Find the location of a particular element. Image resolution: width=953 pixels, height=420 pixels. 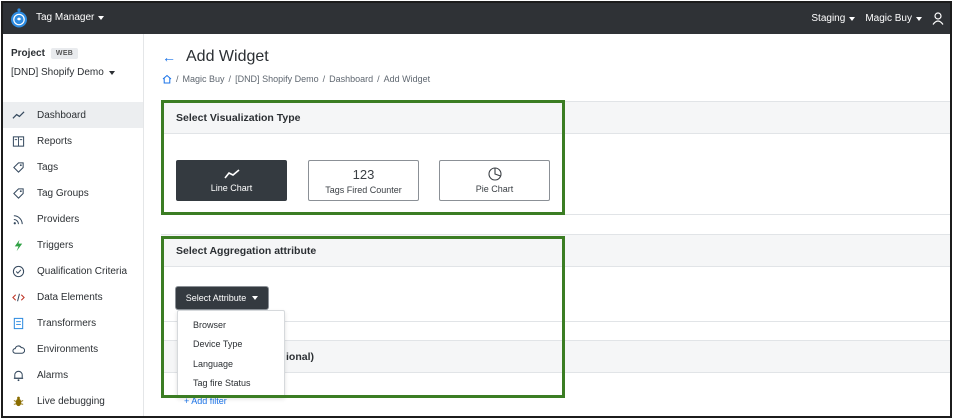

top-bar: Tag Manager Staging Magic Buy is located at coordinates (476, 18).